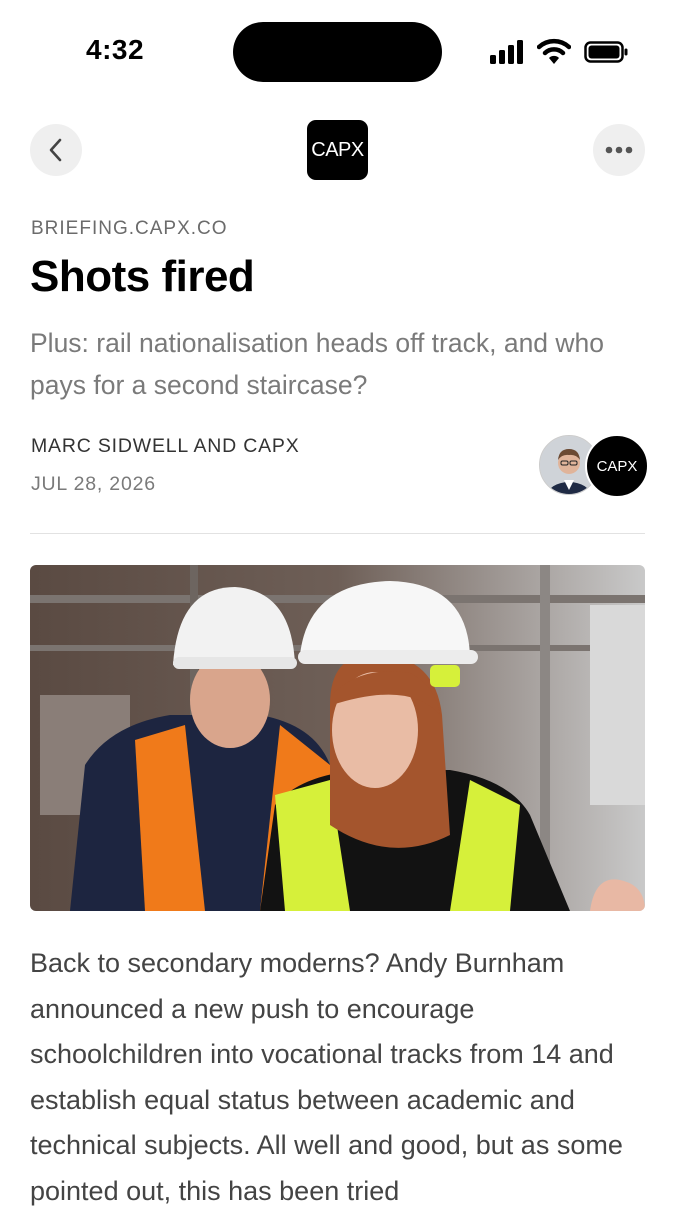 The image size is (675, 1214). Describe the element at coordinates (129, 229) in the screenshot. I see `article-source: BRIEFING.CAPX.CO` at that location.